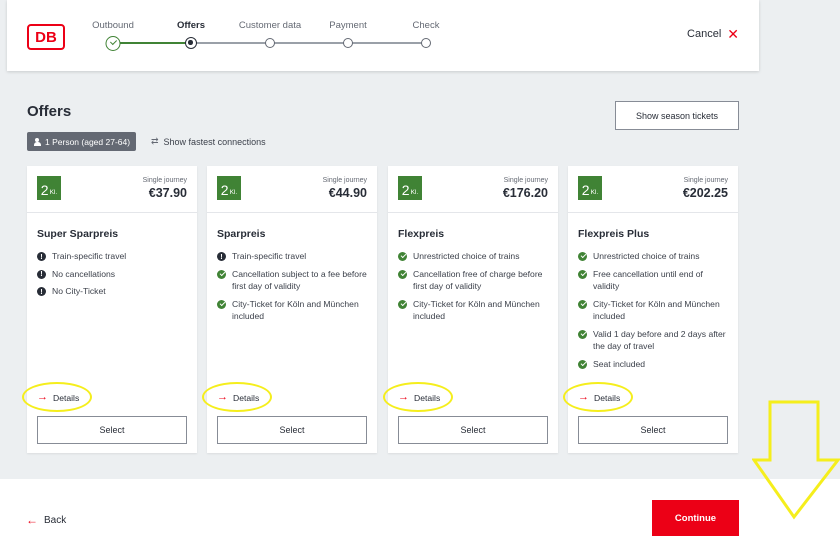 The image size is (840, 541). I want to click on fare-name: Super Sparpreis, so click(78, 234).